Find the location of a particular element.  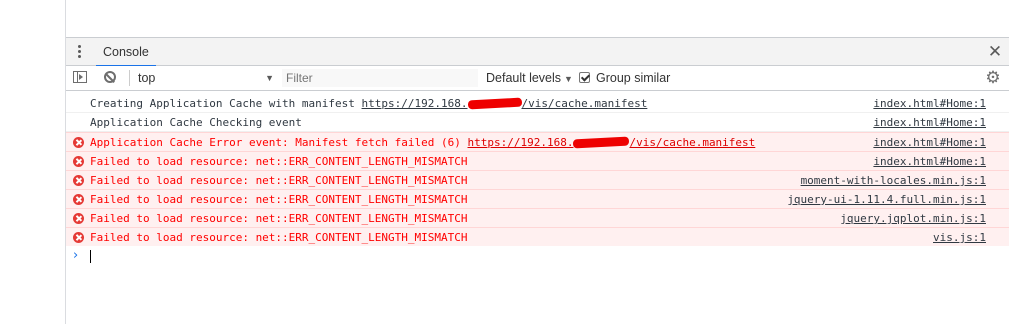

gear-icon: ⚙ is located at coordinates (993, 78).